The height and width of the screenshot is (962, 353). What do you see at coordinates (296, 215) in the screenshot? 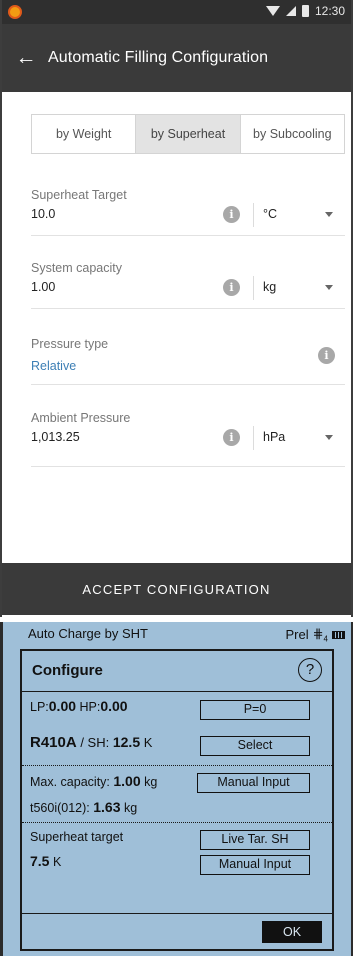
I see `superheat-unit-select: °C` at bounding box center [296, 215].